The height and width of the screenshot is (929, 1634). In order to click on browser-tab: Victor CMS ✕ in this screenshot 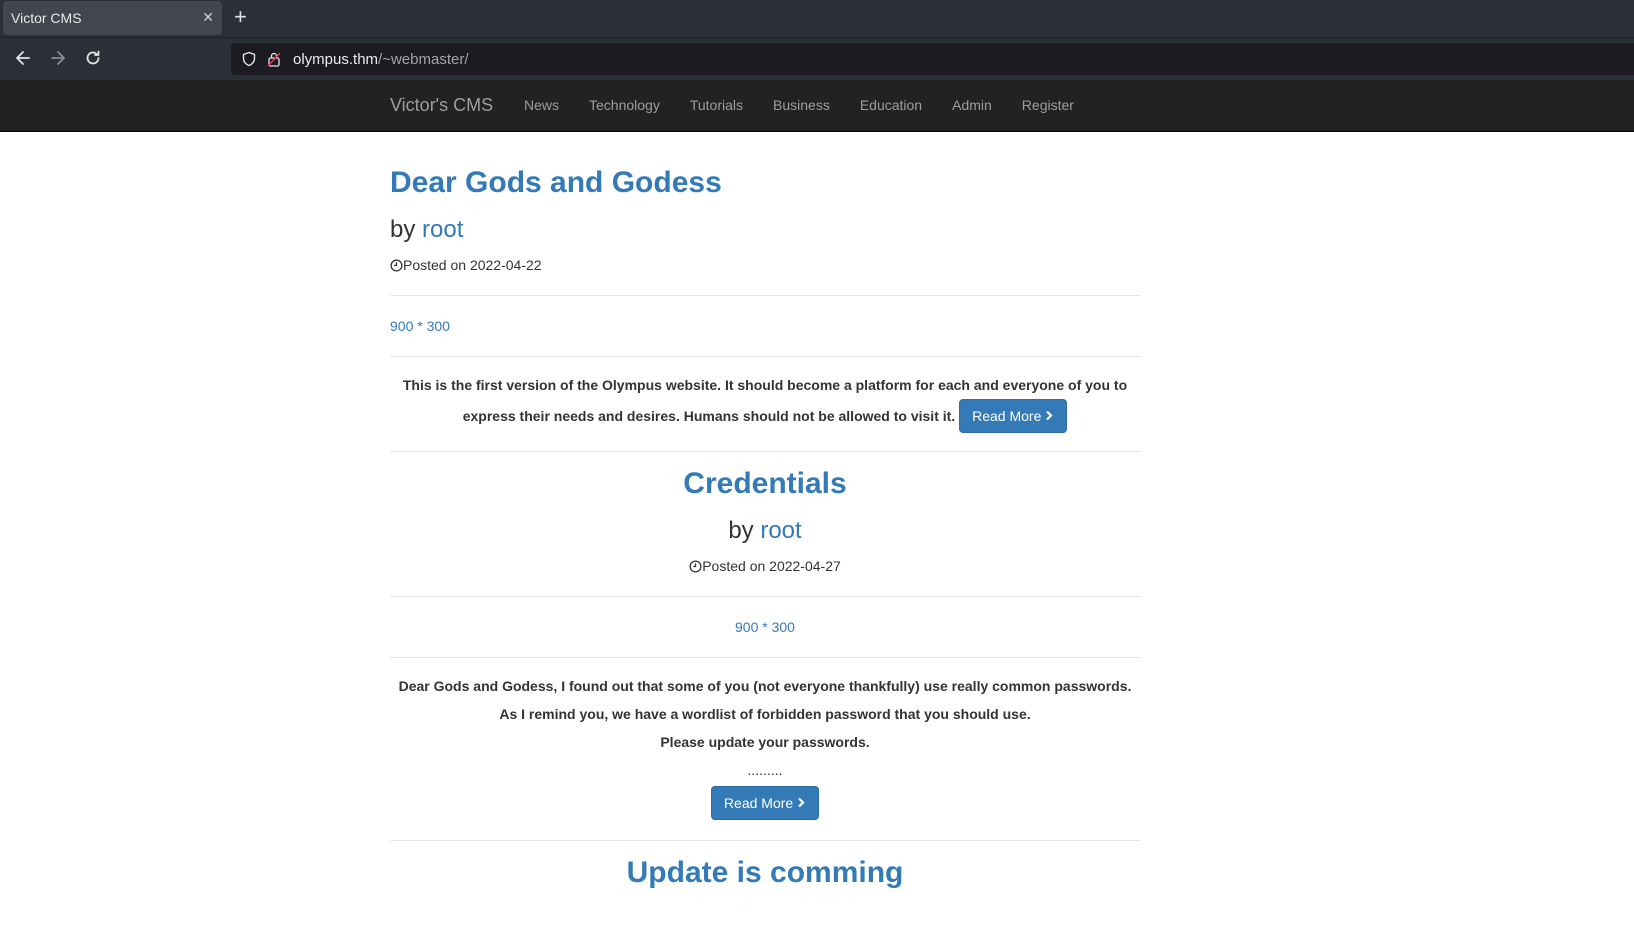, I will do `click(112, 18)`.